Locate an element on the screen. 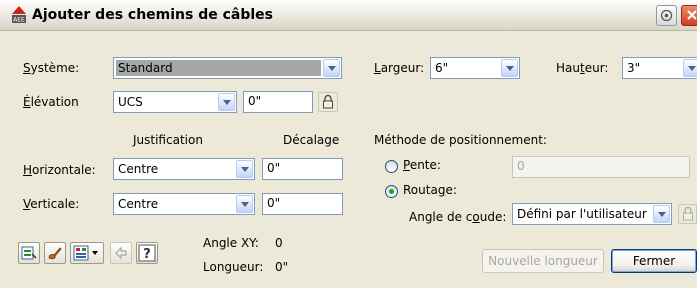 The image size is (697, 288). width-dropdown-arrow is located at coordinates (509, 68).